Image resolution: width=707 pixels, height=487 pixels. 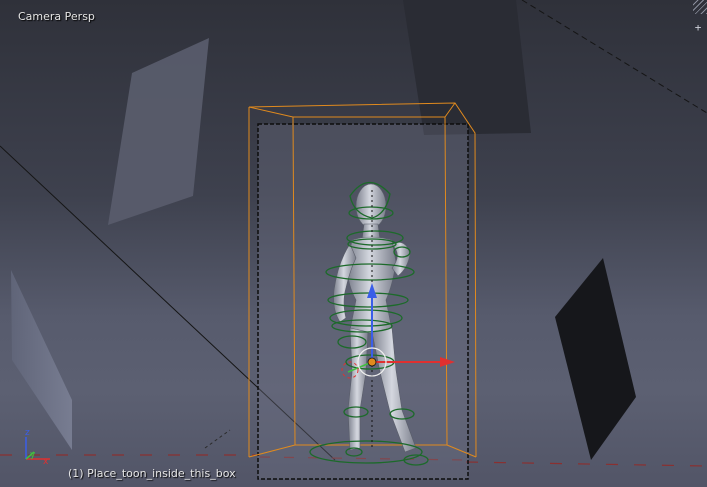 I want to click on background-plane-right, so click(x=595, y=359).